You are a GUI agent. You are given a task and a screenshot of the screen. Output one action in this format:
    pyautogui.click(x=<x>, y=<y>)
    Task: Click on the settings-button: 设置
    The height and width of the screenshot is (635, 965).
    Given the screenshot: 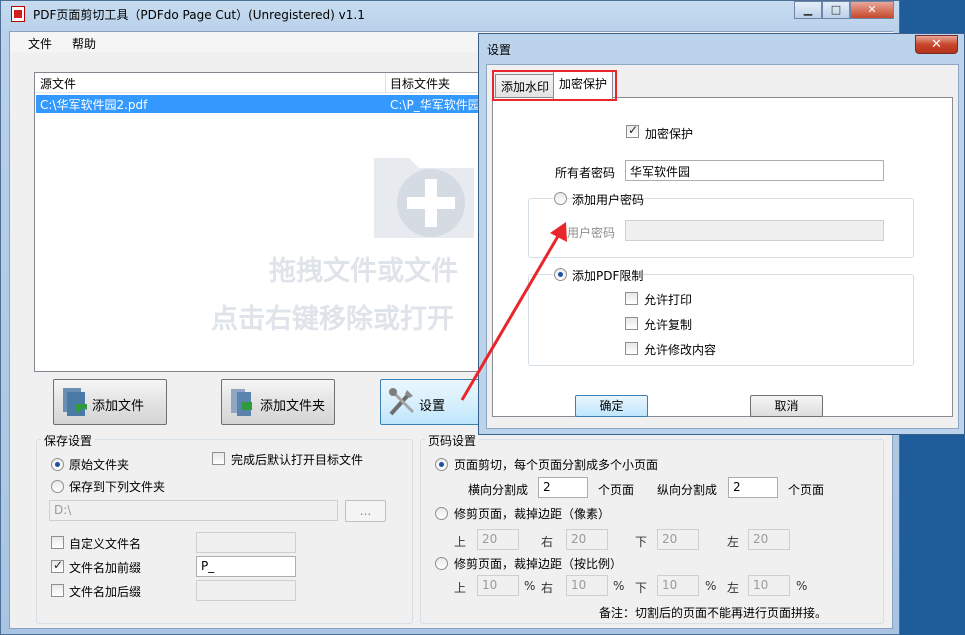 What is the action you would take?
    pyautogui.click(x=430, y=402)
    